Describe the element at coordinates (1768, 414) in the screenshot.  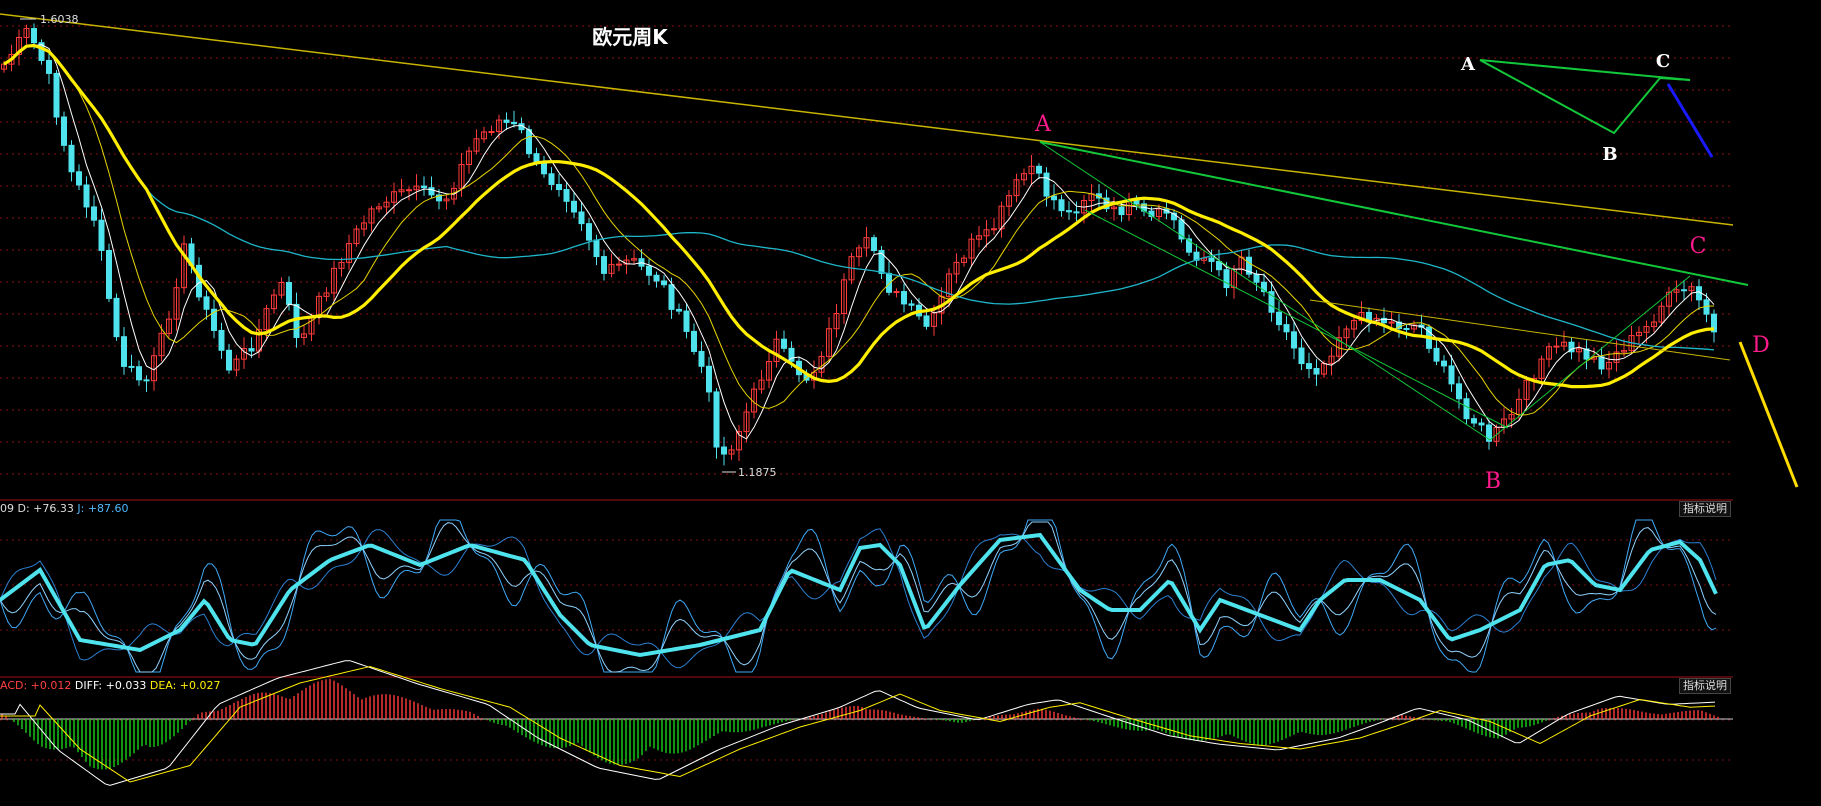
I see `projection-arrow-d` at that location.